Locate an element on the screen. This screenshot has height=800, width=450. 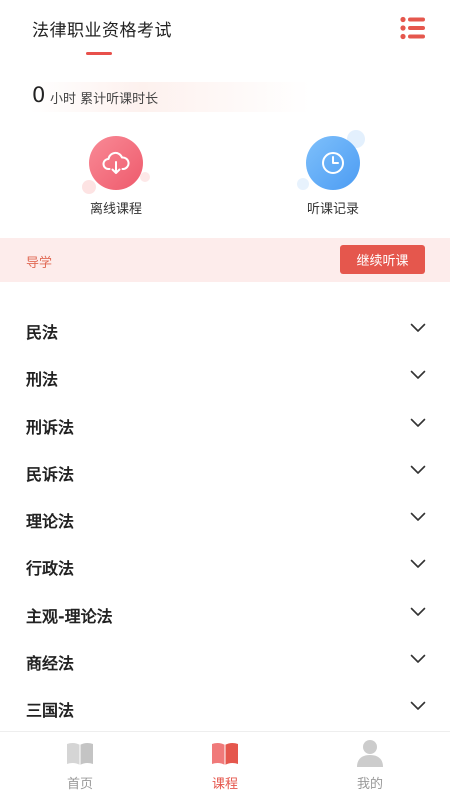
tab-course-label: 课程 is located at coordinates (224, 784).